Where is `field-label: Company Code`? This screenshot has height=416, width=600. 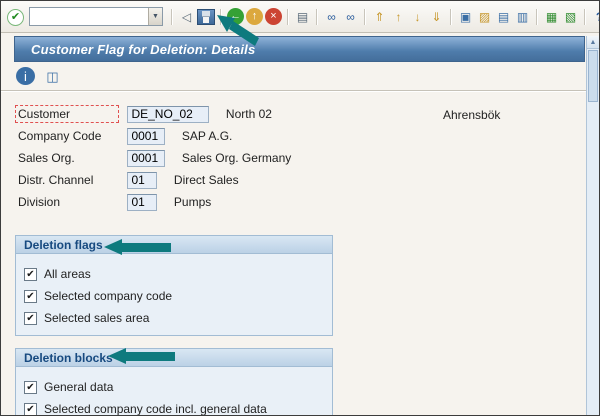 field-label: Company Code is located at coordinates (60, 136).